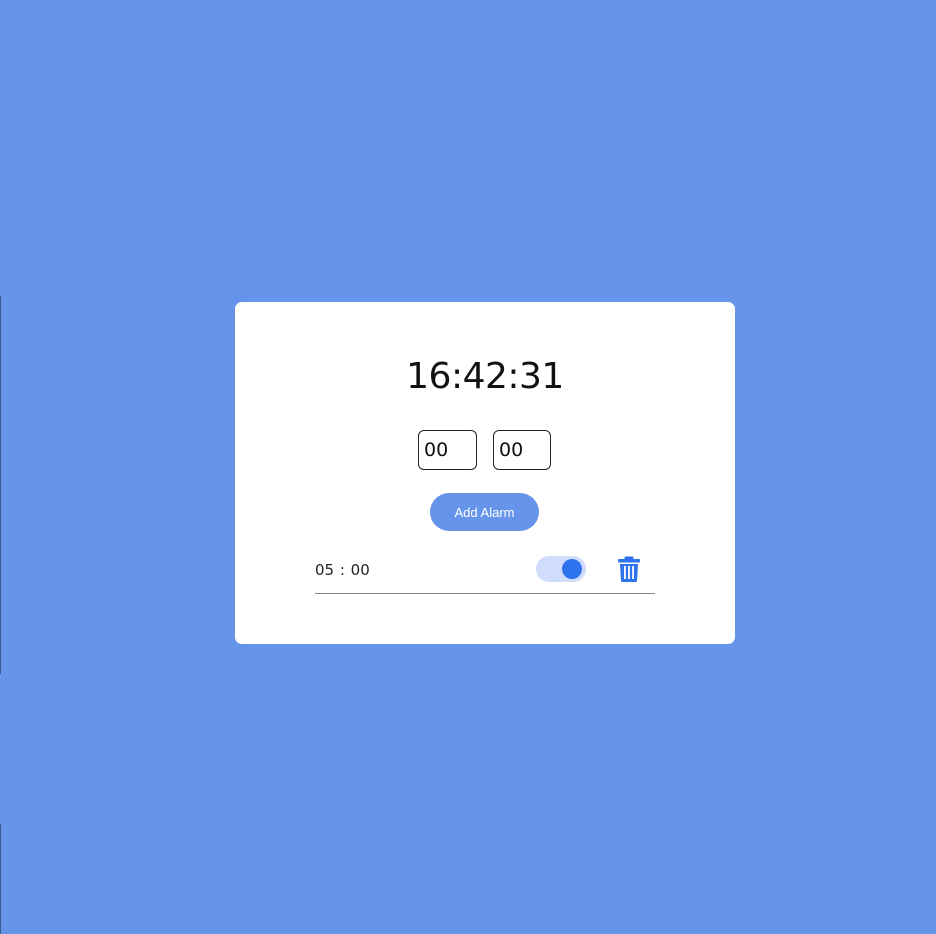 This screenshot has width=936, height=934. I want to click on minute-input, so click(522, 450).